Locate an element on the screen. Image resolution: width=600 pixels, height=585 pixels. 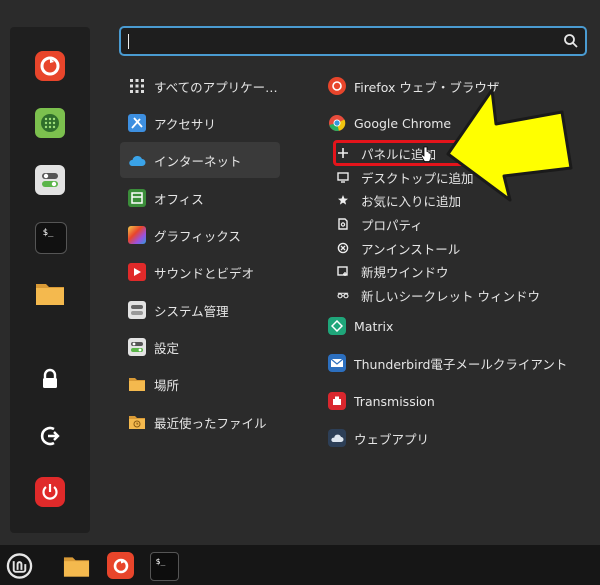
category-system-admin: システム管理 is located at coordinates (200, 310).